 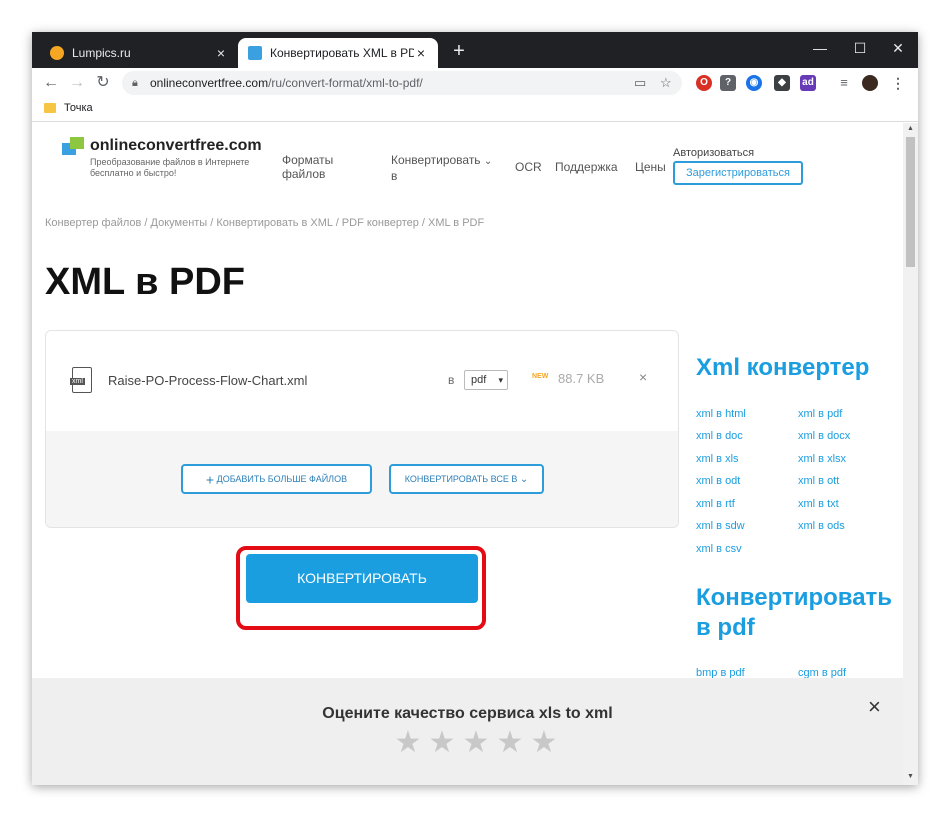 I want to click on lumpics-favicon-icon, so click(x=57, y=53).